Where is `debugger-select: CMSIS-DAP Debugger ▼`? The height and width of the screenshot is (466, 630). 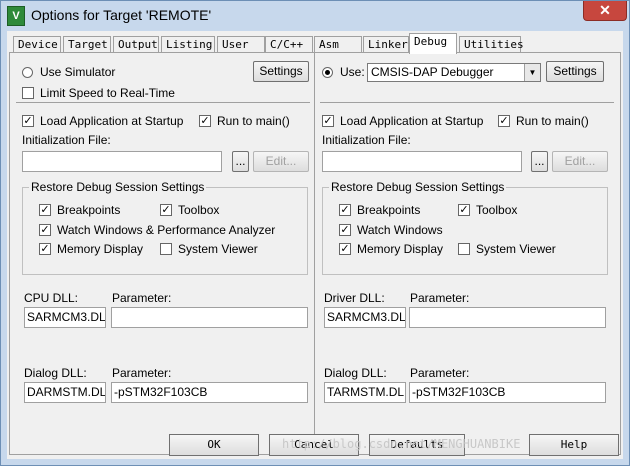 debugger-select: CMSIS-DAP Debugger ▼ is located at coordinates (454, 72).